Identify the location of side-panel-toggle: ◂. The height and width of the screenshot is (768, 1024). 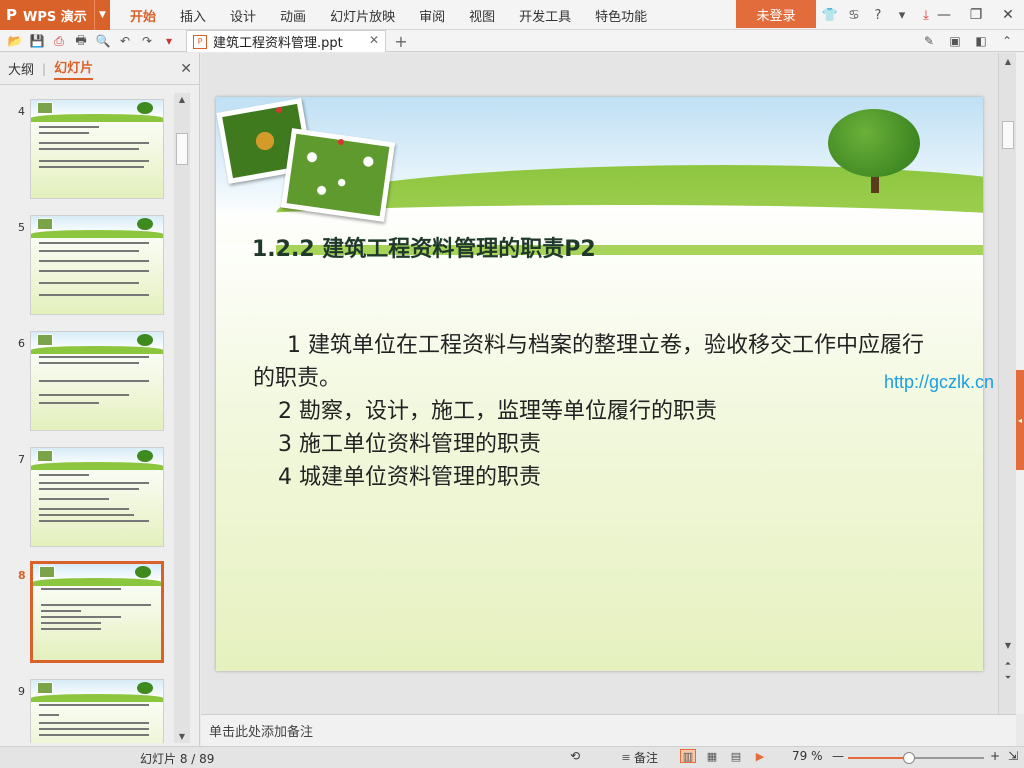
(1020, 420).